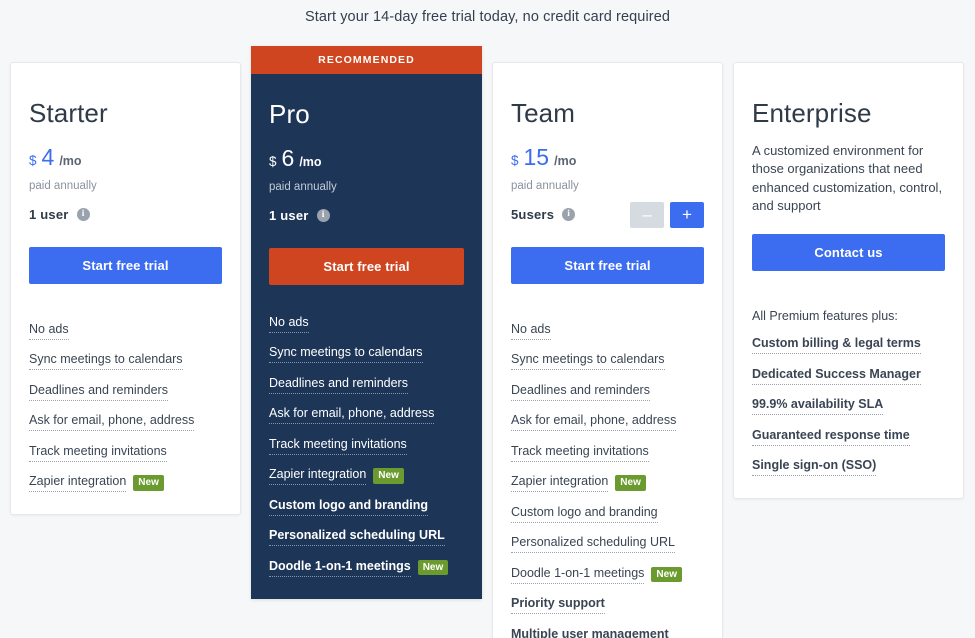  I want to click on cta-button-pro: Start free trial, so click(366, 266).